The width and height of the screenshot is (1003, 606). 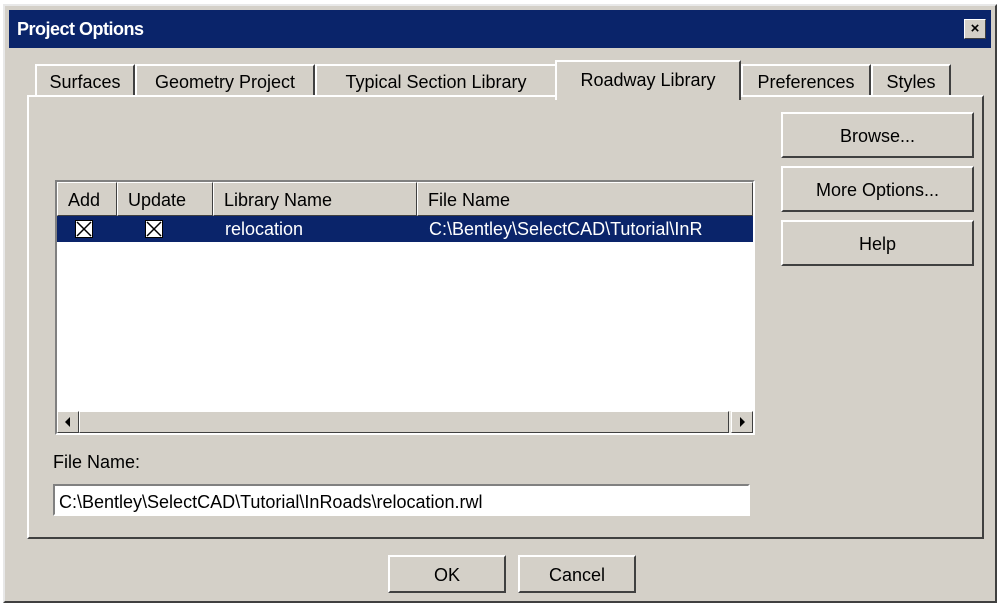 What do you see at coordinates (585, 199) in the screenshot?
I see `column-header-file-name: File Name` at bounding box center [585, 199].